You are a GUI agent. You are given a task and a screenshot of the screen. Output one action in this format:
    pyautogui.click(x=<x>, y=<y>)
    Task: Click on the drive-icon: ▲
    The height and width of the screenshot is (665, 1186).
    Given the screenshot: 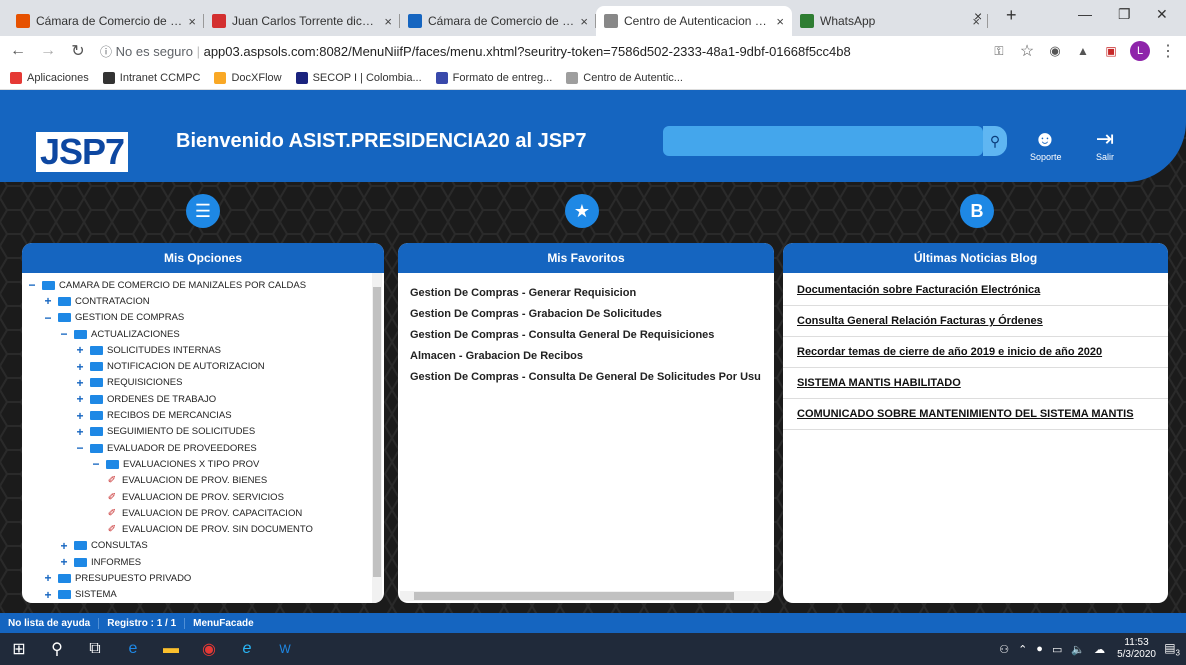 What is the action you would take?
    pyautogui.click(x=1083, y=51)
    